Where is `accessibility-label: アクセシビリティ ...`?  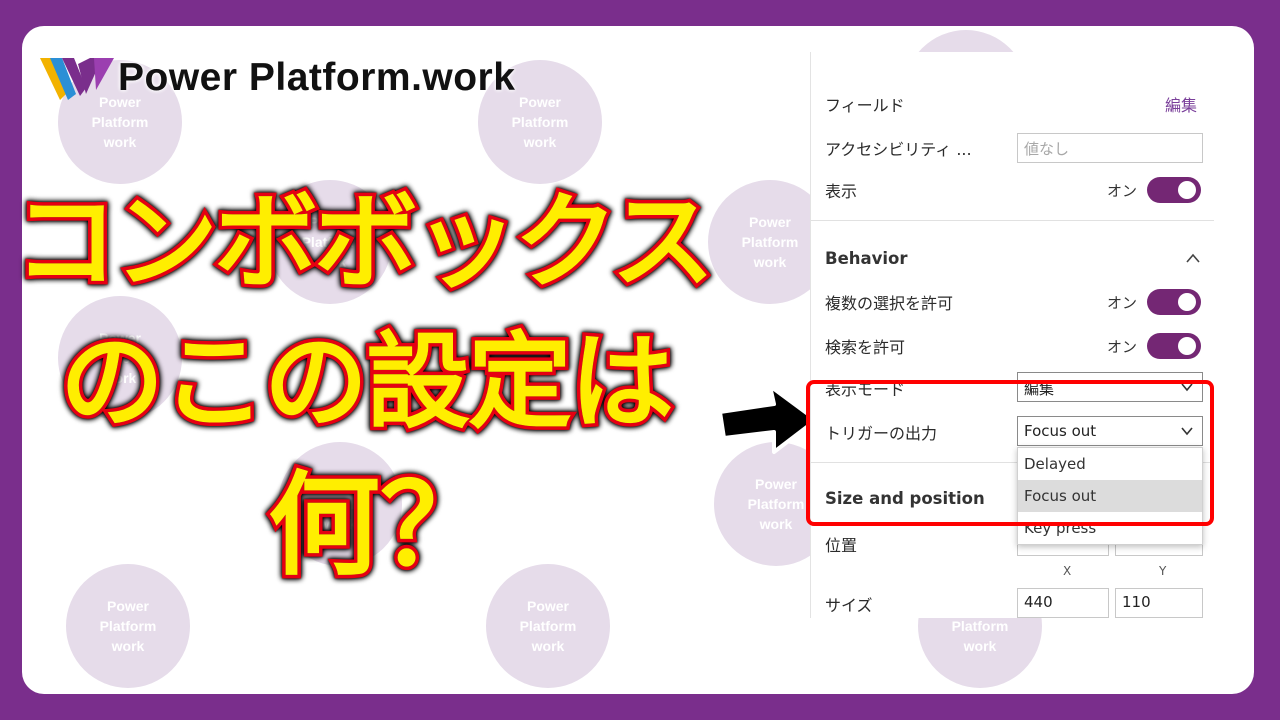
accessibility-label: アクセシビリティ ... is located at coordinates (898, 149).